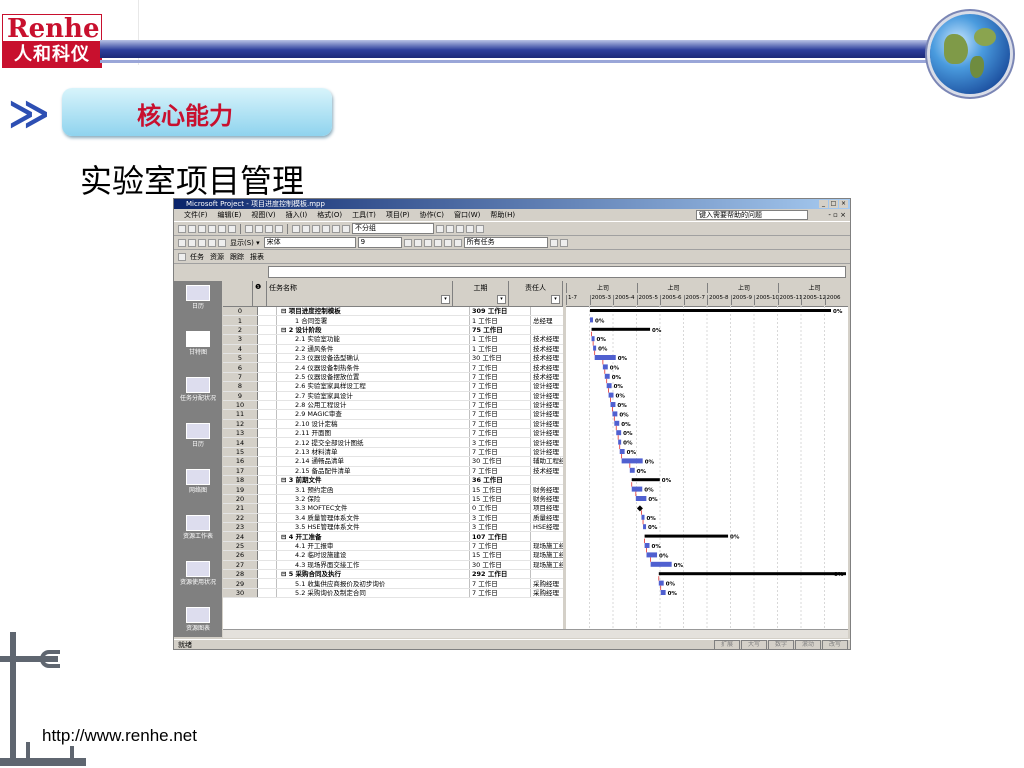 This screenshot has height=768, width=1024. I want to click on assign-resources-icon, so click(346, 228).